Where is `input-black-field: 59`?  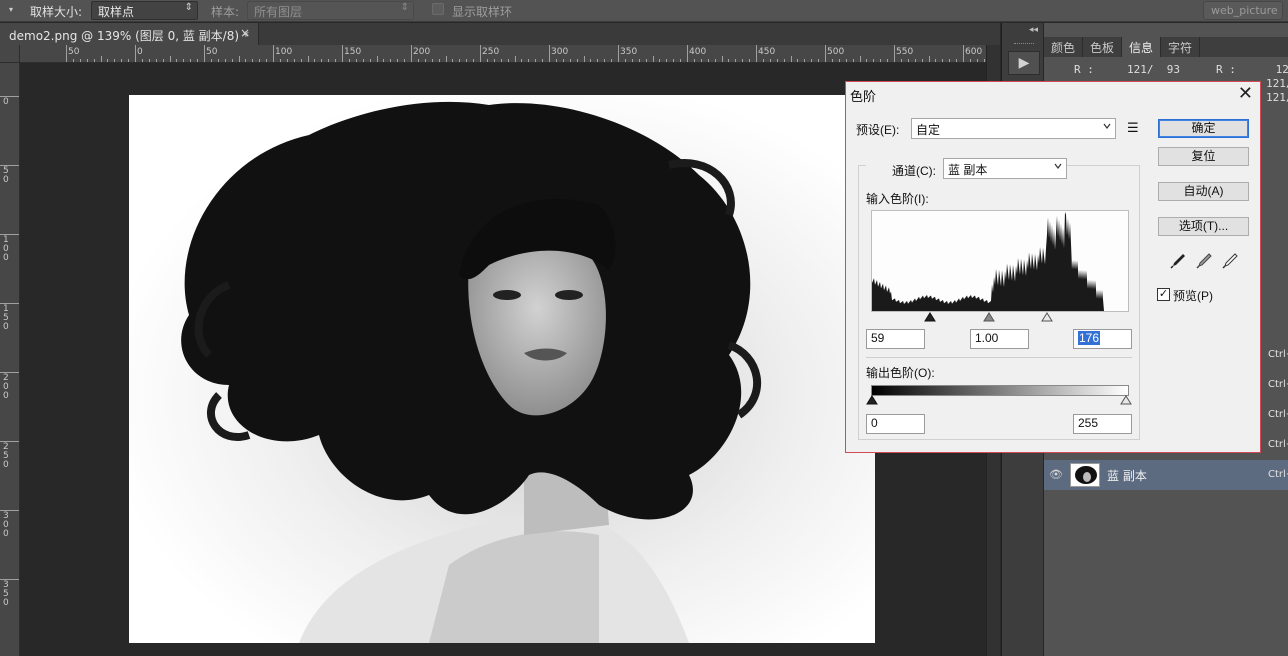
input-black-field: 59 is located at coordinates (895, 339).